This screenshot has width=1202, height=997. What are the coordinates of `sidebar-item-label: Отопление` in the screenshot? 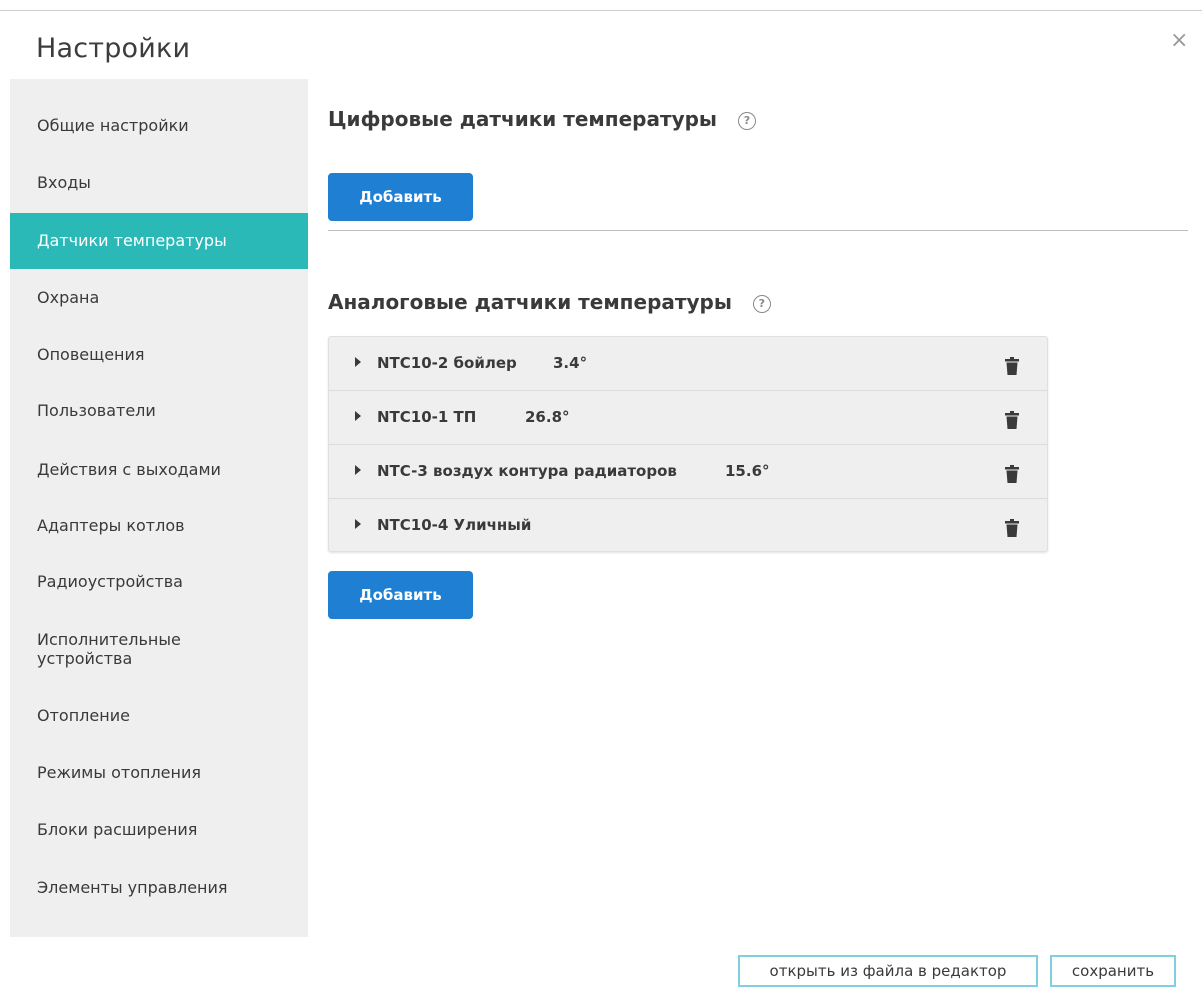 It's located at (83, 715).